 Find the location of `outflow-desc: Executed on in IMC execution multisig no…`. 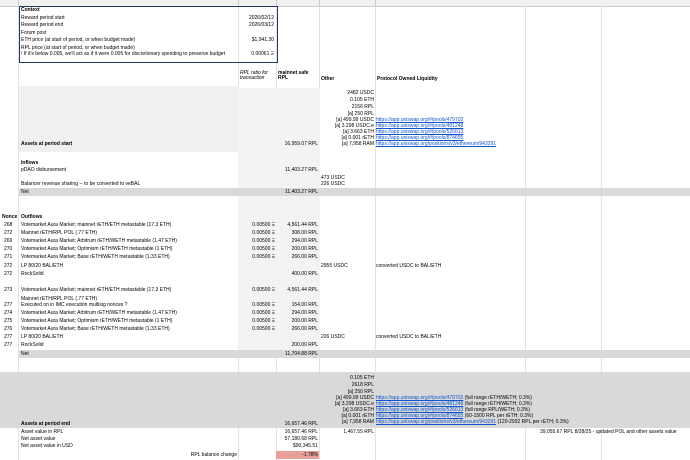

outflow-desc: Executed on in IMC execution multisig no… is located at coordinates (74, 305).